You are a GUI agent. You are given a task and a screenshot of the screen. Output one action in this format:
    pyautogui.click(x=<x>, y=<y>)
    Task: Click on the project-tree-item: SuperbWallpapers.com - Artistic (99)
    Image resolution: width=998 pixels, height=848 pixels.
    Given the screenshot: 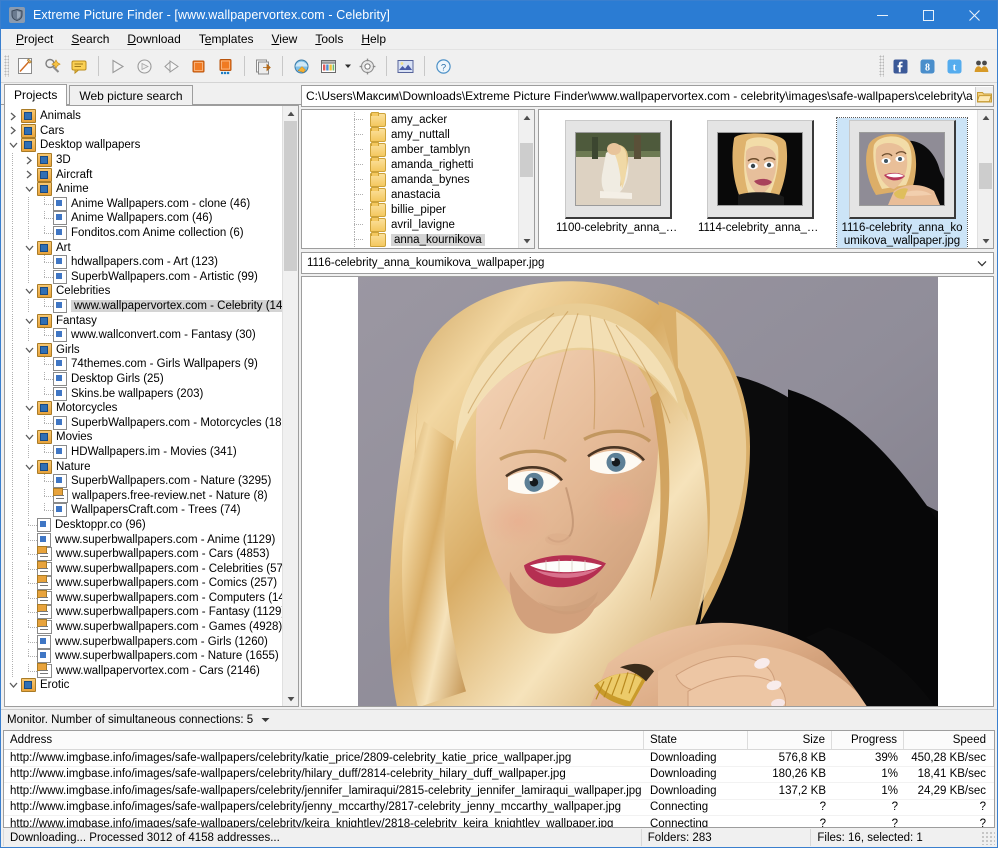 What is the action you would take?
    pyautogui.click(x=143, y=277)
    